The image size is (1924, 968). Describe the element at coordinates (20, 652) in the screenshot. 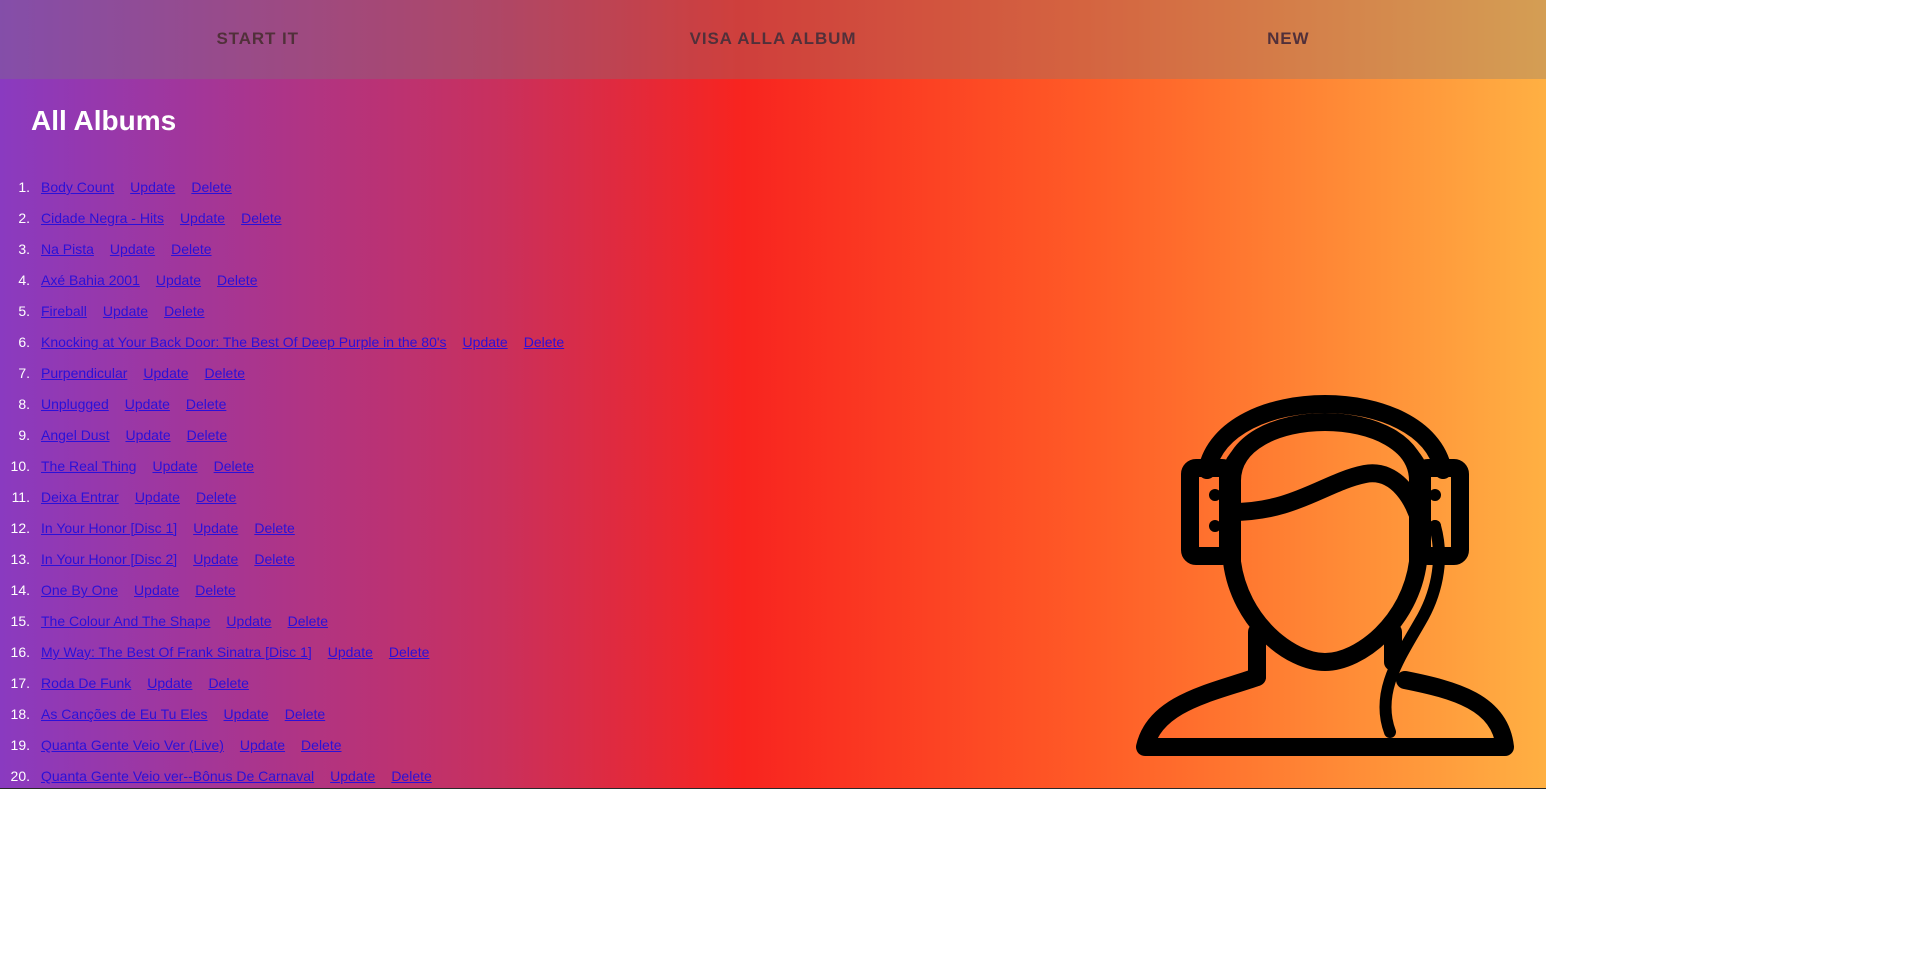

I see `album-number: 16.` at that location.